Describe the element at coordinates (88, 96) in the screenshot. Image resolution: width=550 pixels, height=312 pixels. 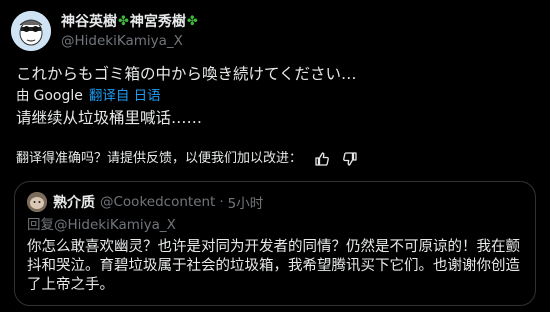
I see `translation-attribution: 由 Google 翻译自 日语` at that location.